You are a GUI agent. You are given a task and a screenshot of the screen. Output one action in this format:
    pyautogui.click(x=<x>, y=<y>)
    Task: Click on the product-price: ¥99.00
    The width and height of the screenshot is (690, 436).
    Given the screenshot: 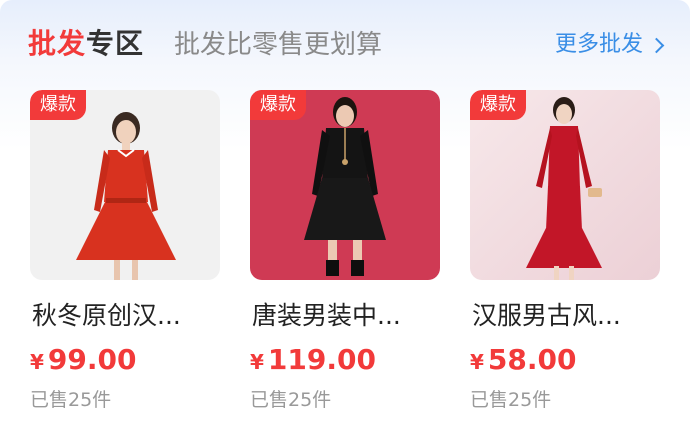 What is the action you would take?
    pyautogui.click(x=83, y=361)
    